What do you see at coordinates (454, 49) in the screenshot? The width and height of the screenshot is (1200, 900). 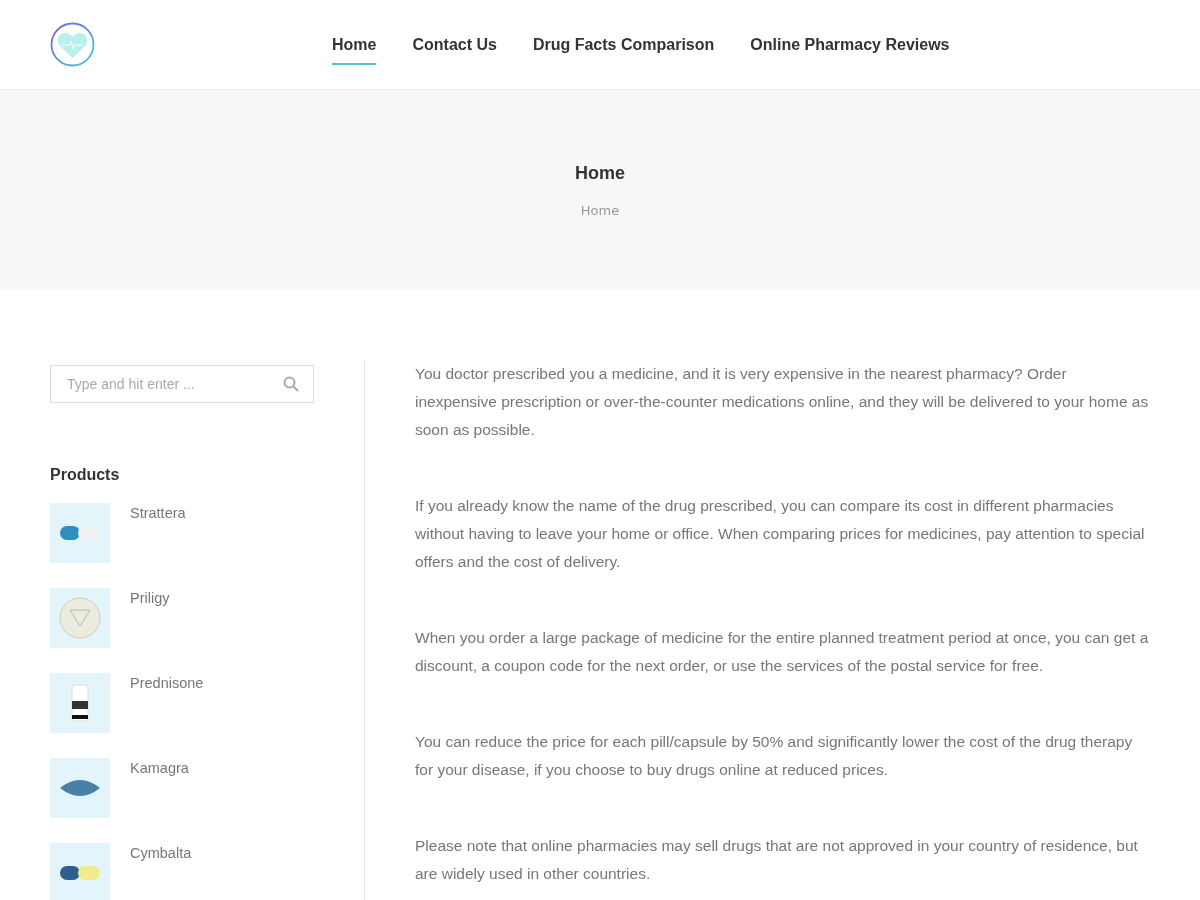 I see `nav-link: Contact Us` at bounding box center [454, 49].